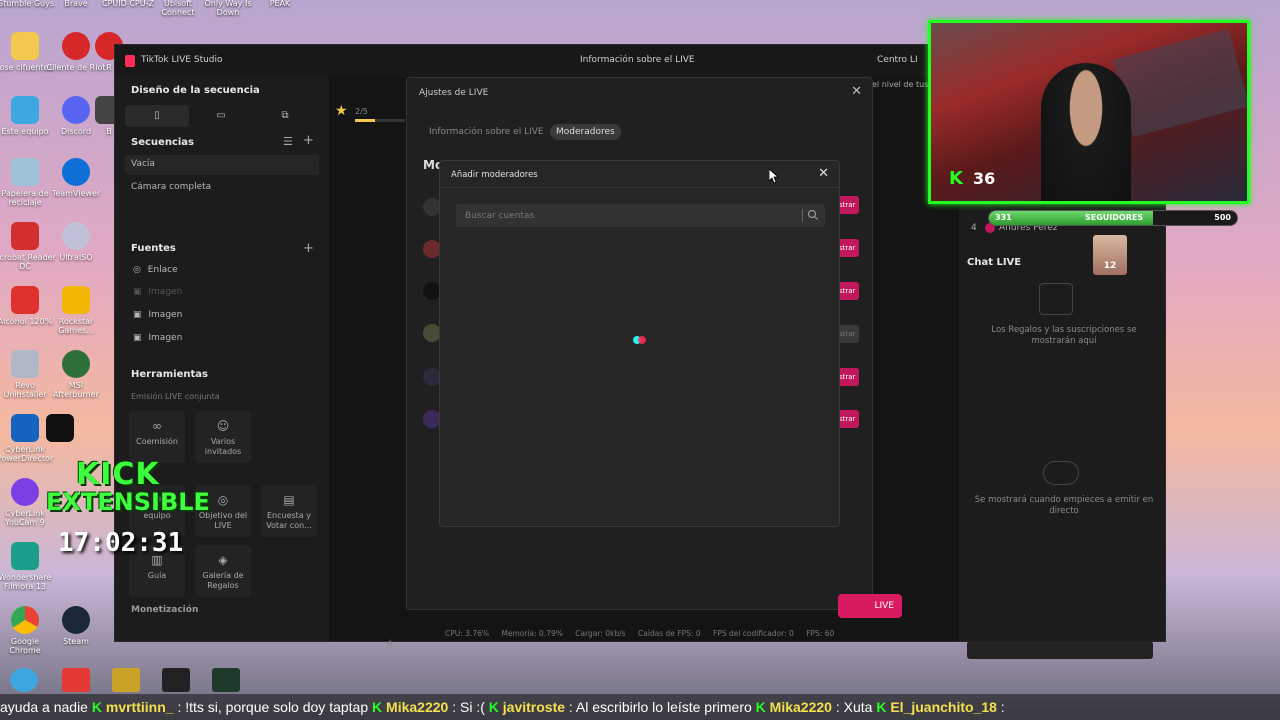 The height and width of the screenshot is (720, 1280). Describe the element at coordinates (854, 707) in the screenshot. I see `ticker-text: : Xuta` at that location.